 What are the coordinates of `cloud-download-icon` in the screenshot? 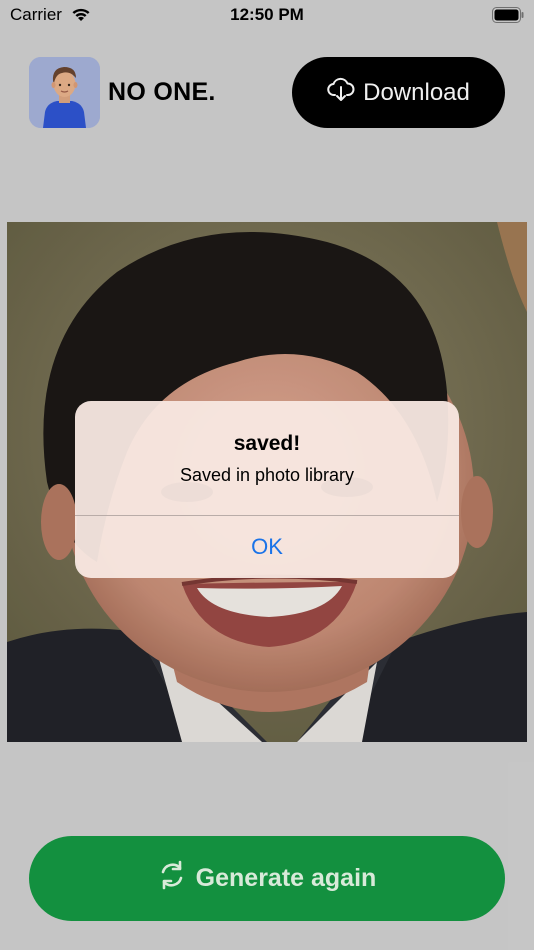 It's located at (341, 92).